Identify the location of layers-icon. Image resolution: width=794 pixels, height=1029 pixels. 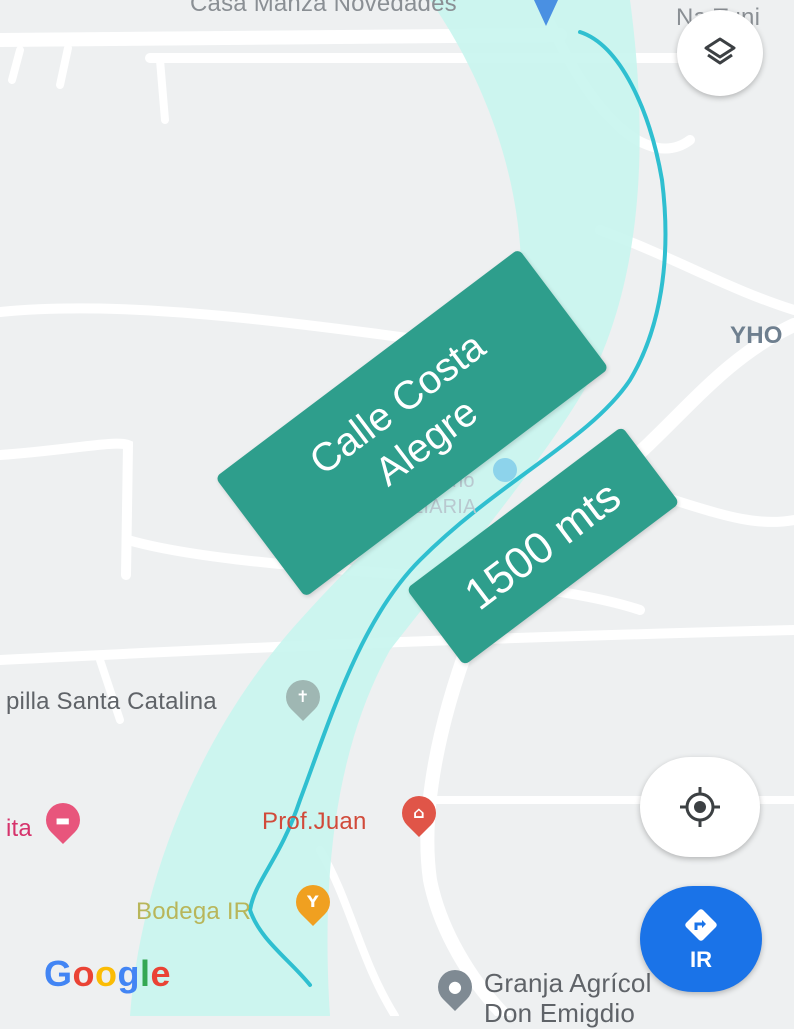
(720, 51).